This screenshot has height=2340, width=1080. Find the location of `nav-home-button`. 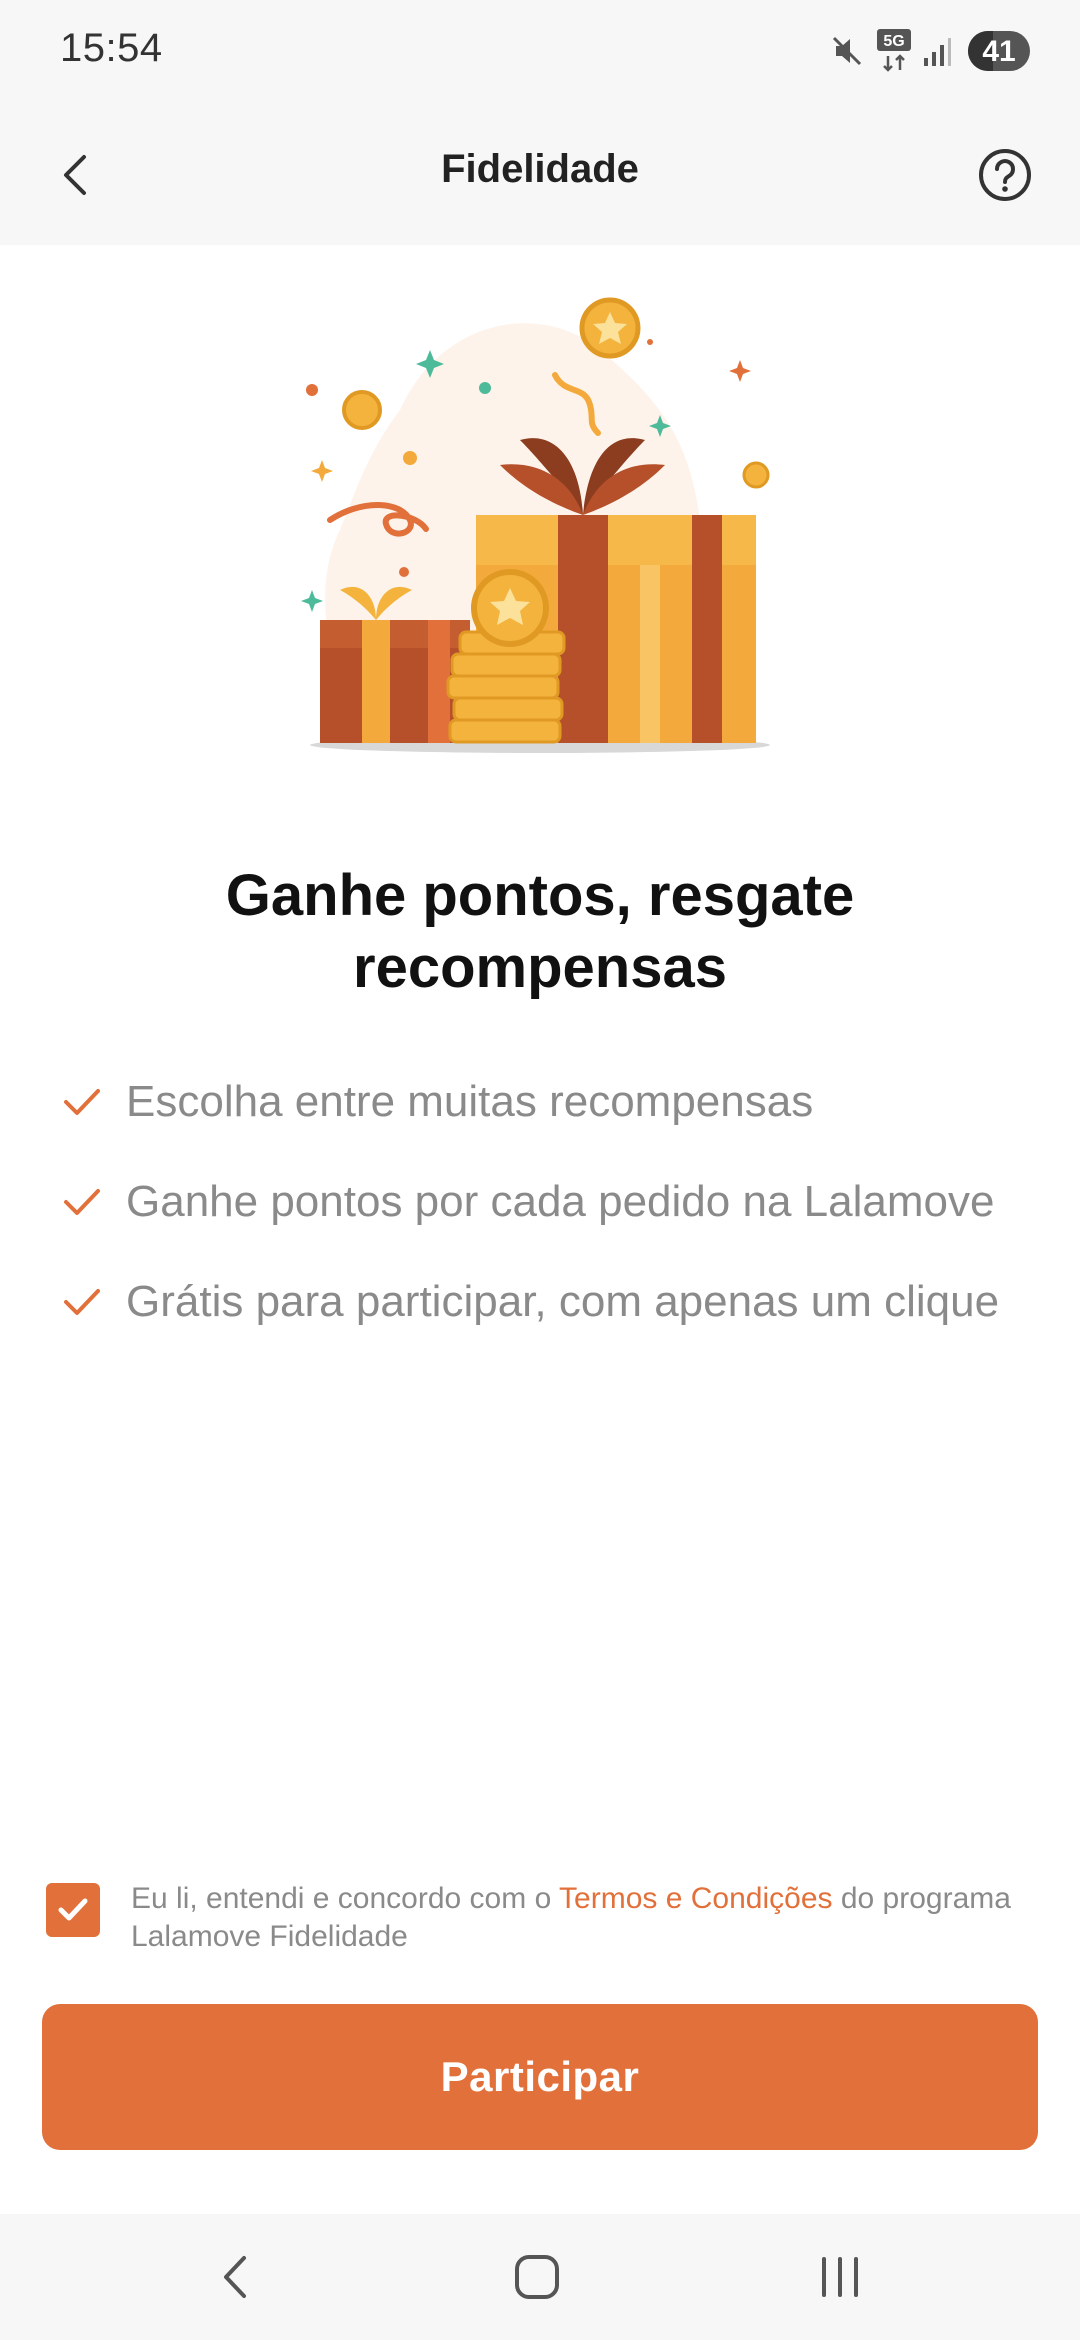

nav-home-button is located at coordinates (537, 2277).